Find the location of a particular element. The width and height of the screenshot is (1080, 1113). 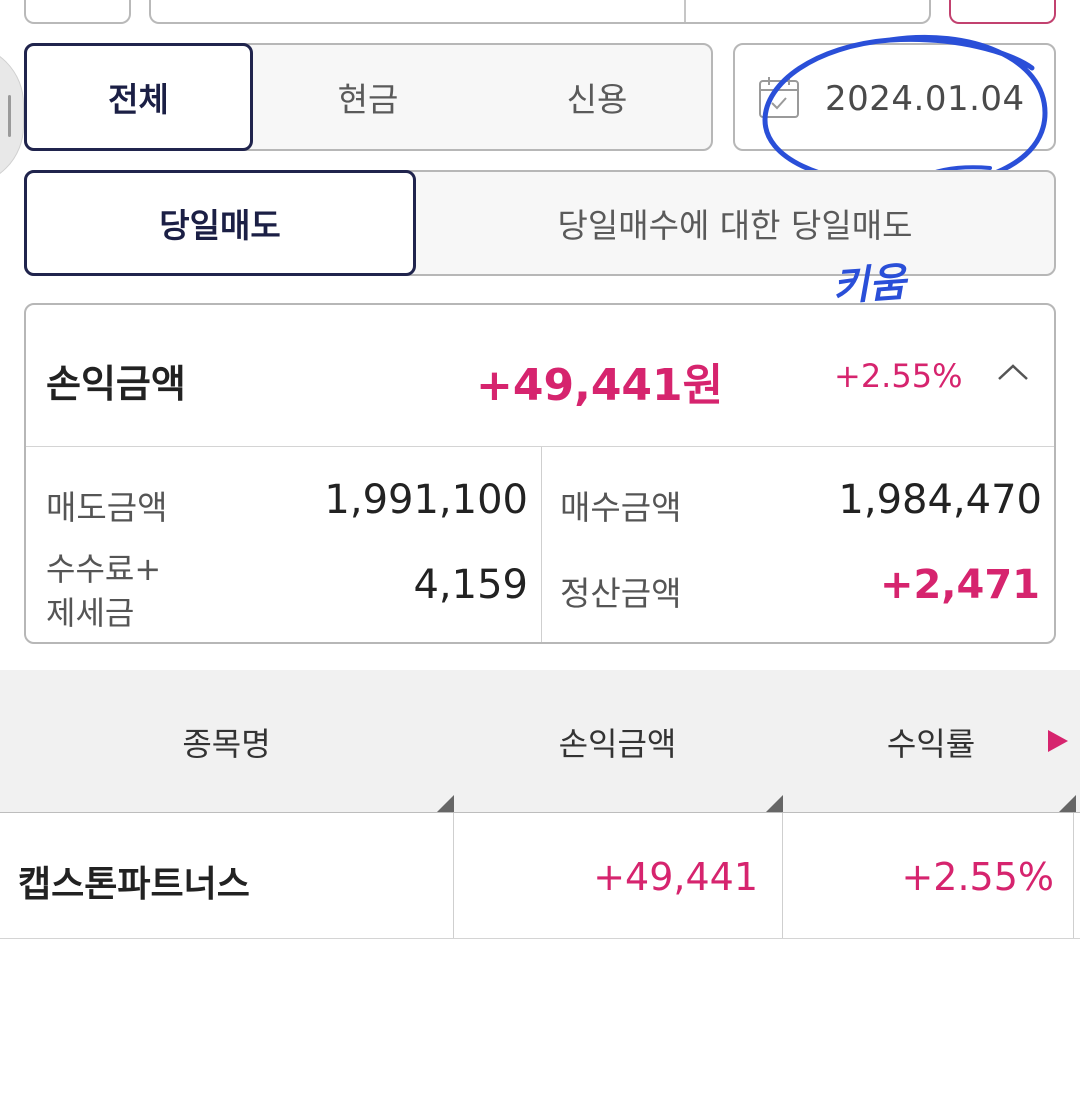

tab-cash: 현금 is located at coordinates (368, 97).